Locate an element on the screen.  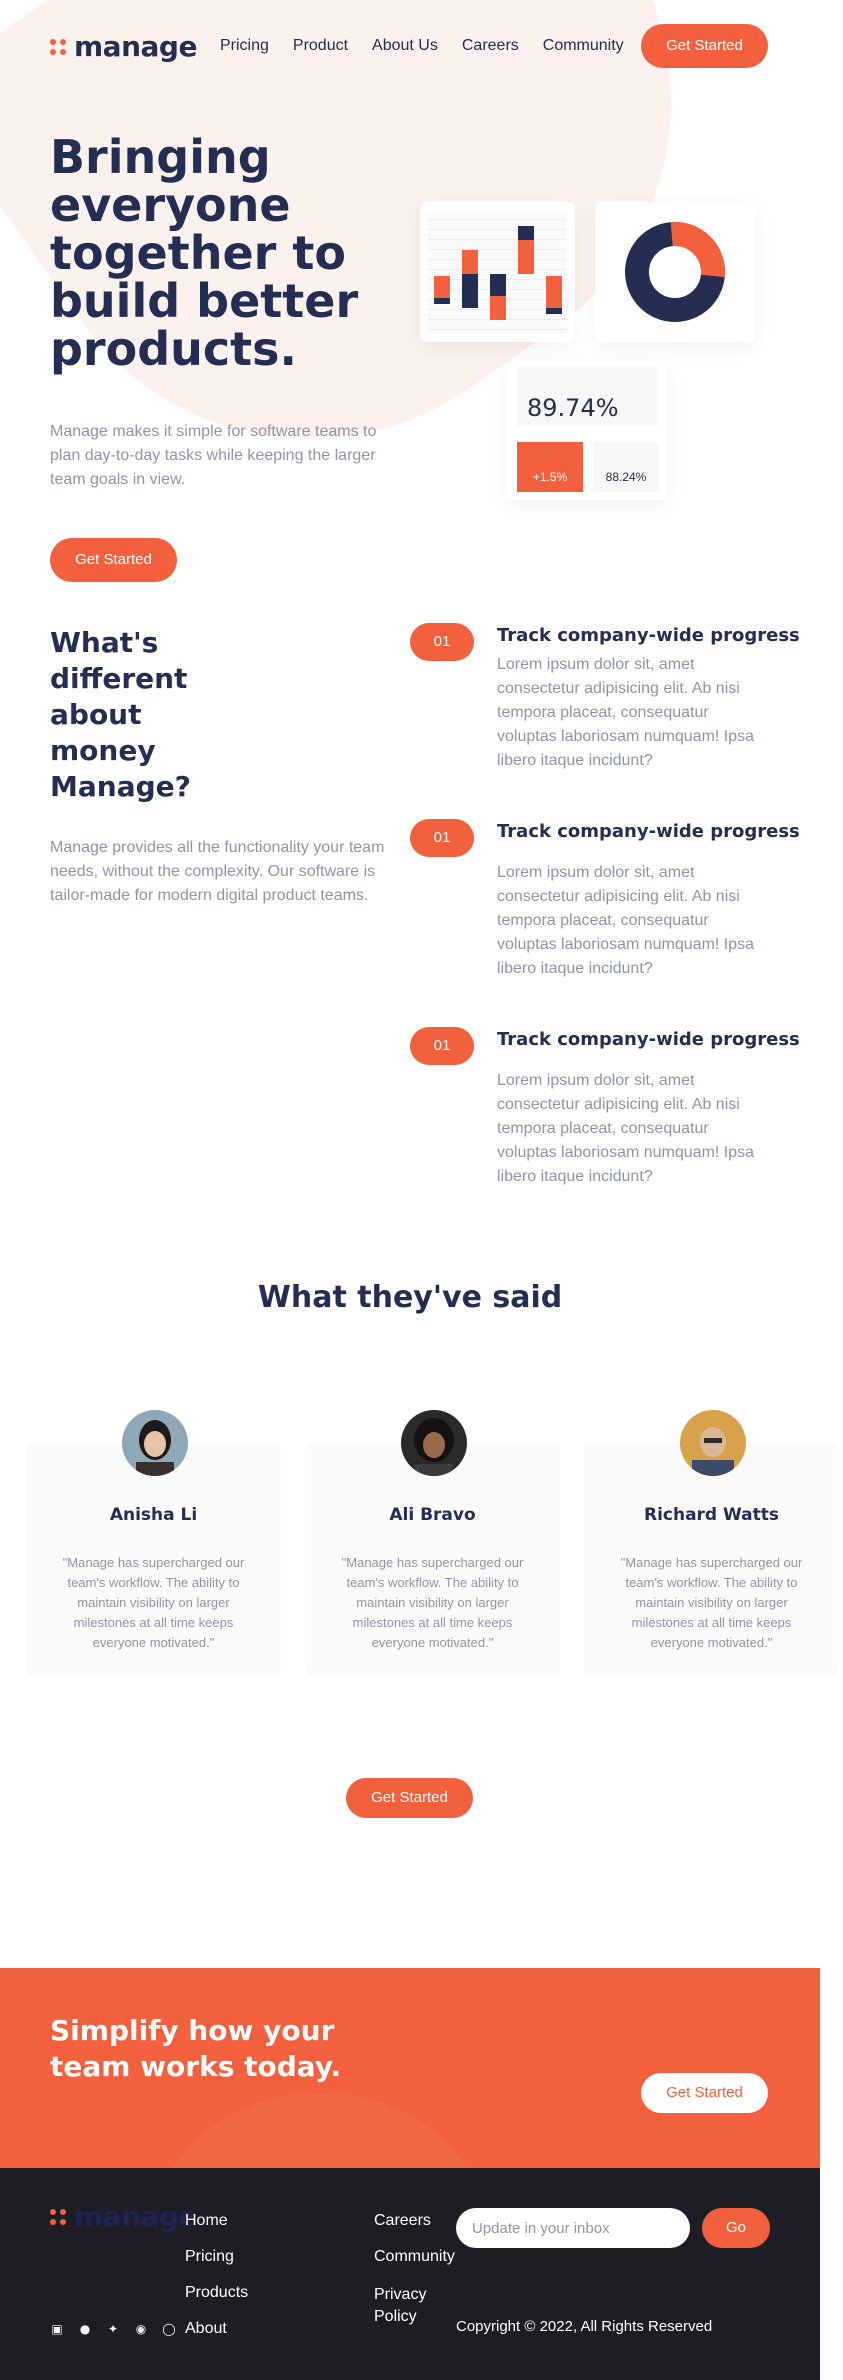
bar-chart-illustration is located at coordinates (498, 273).